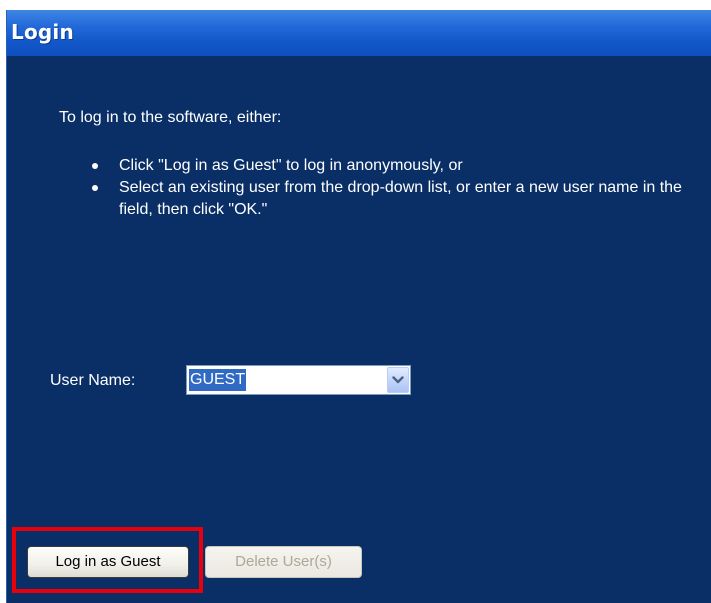 This screenshot has height=603, width=711. I want to click on user-name-value: GUEST, so click(218, 380).